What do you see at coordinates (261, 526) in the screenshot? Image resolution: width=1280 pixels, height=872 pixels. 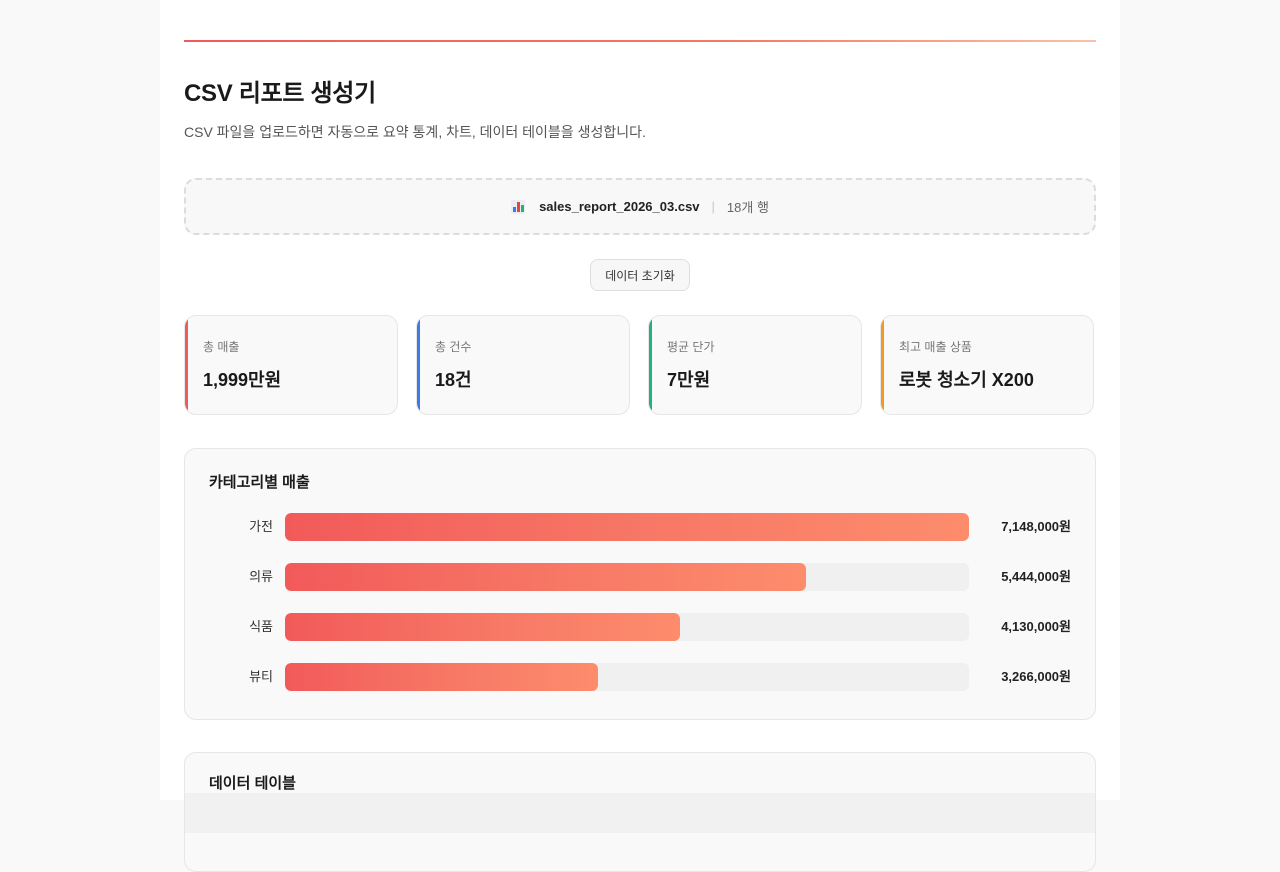 I see `bar-category-label: 가전` at bounding box center [261, 526].